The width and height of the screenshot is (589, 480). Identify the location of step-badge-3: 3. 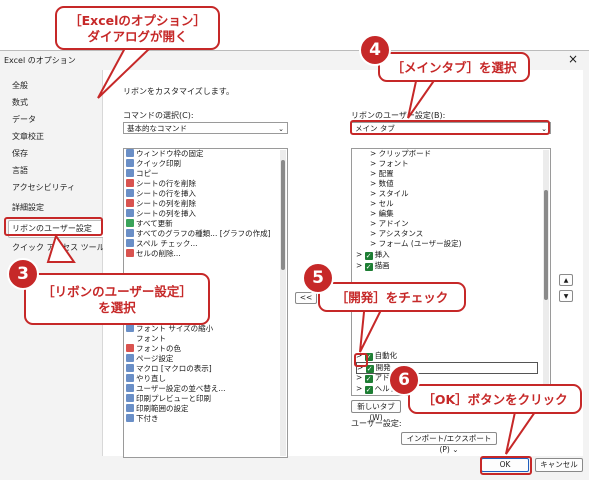
(23, 274).